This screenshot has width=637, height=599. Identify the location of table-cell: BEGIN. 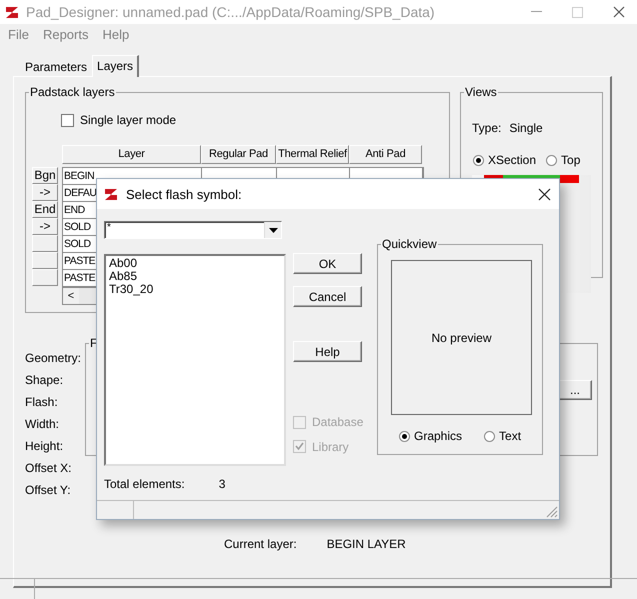
(79, 176).